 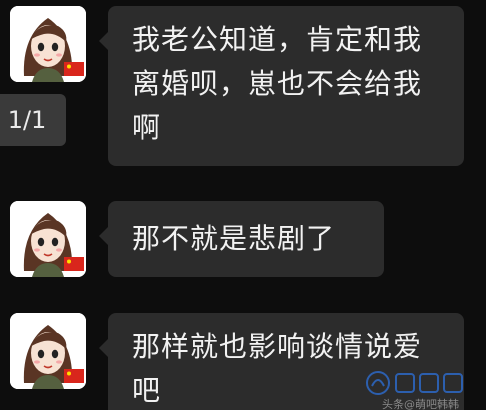 I want to click on message-bubble: 那不就是悲剧了, so click(x=241, y=239).